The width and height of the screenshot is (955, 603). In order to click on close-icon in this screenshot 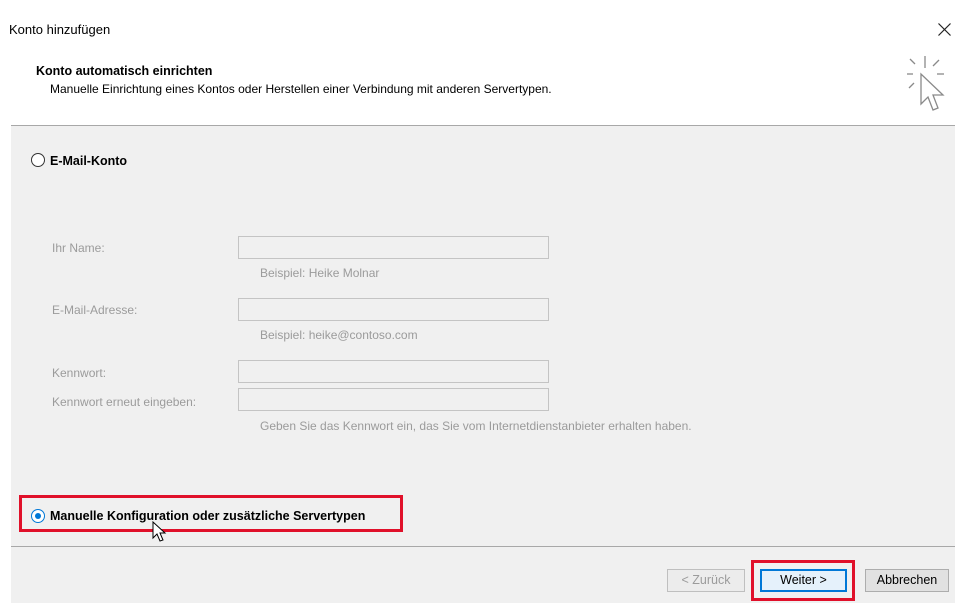, I will do `click(944, 29)`.